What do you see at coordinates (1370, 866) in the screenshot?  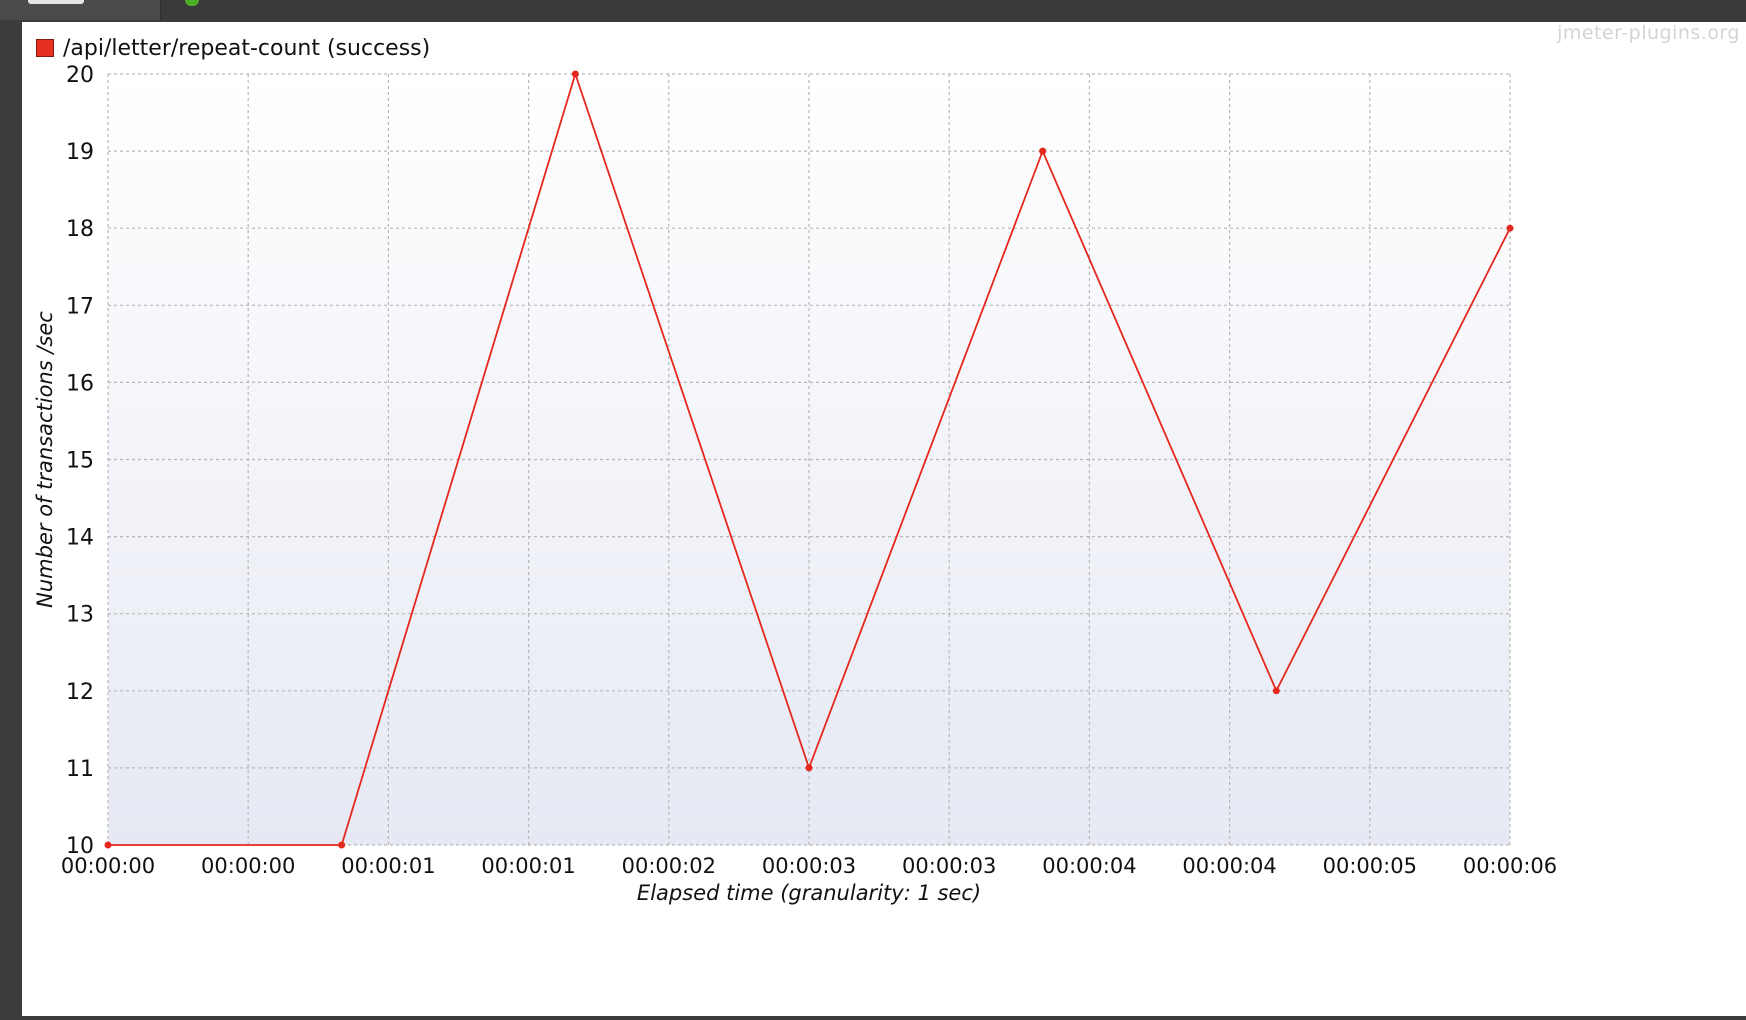 I see `x-tick-label: 00:00:05` at bounding box center [1370, 866].